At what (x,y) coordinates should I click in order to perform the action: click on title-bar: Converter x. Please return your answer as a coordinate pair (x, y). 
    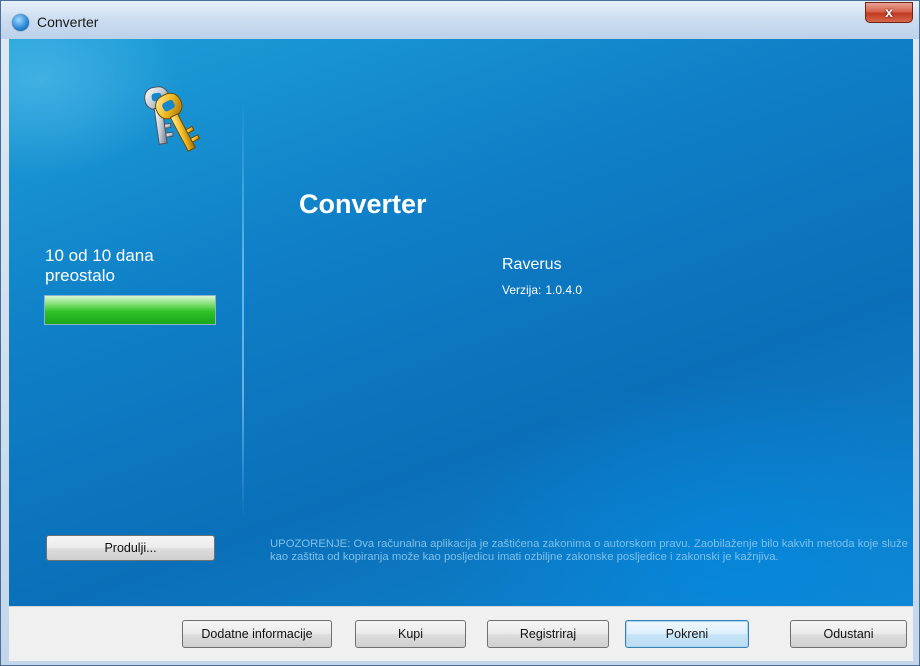
    Looking at the image, I should click on (460, 20).